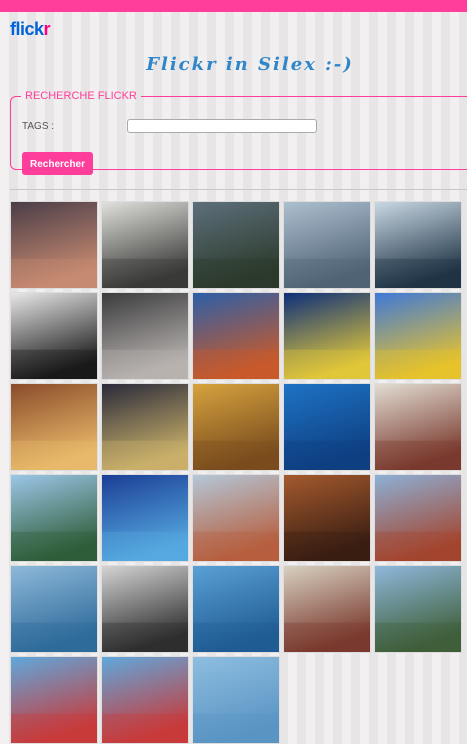 The width and height of the screenshot is (467, 744). Describe the element at coordinates (145, 245) in the screenshot. I see `photo-doorway-silhouette` at that location.